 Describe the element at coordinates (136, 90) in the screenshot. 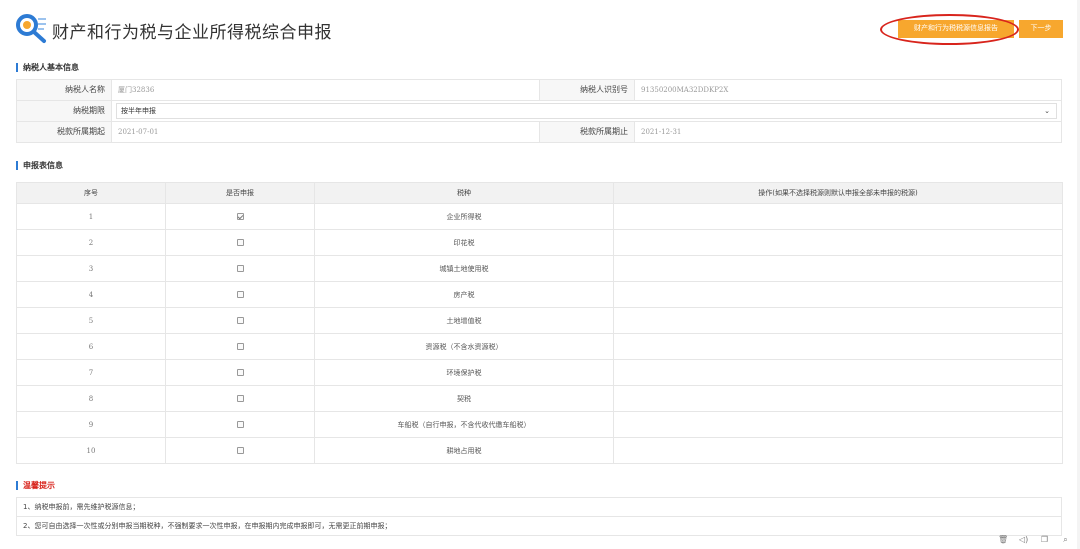

I see `taxpayer-name-value: 厦门32836` at that location.